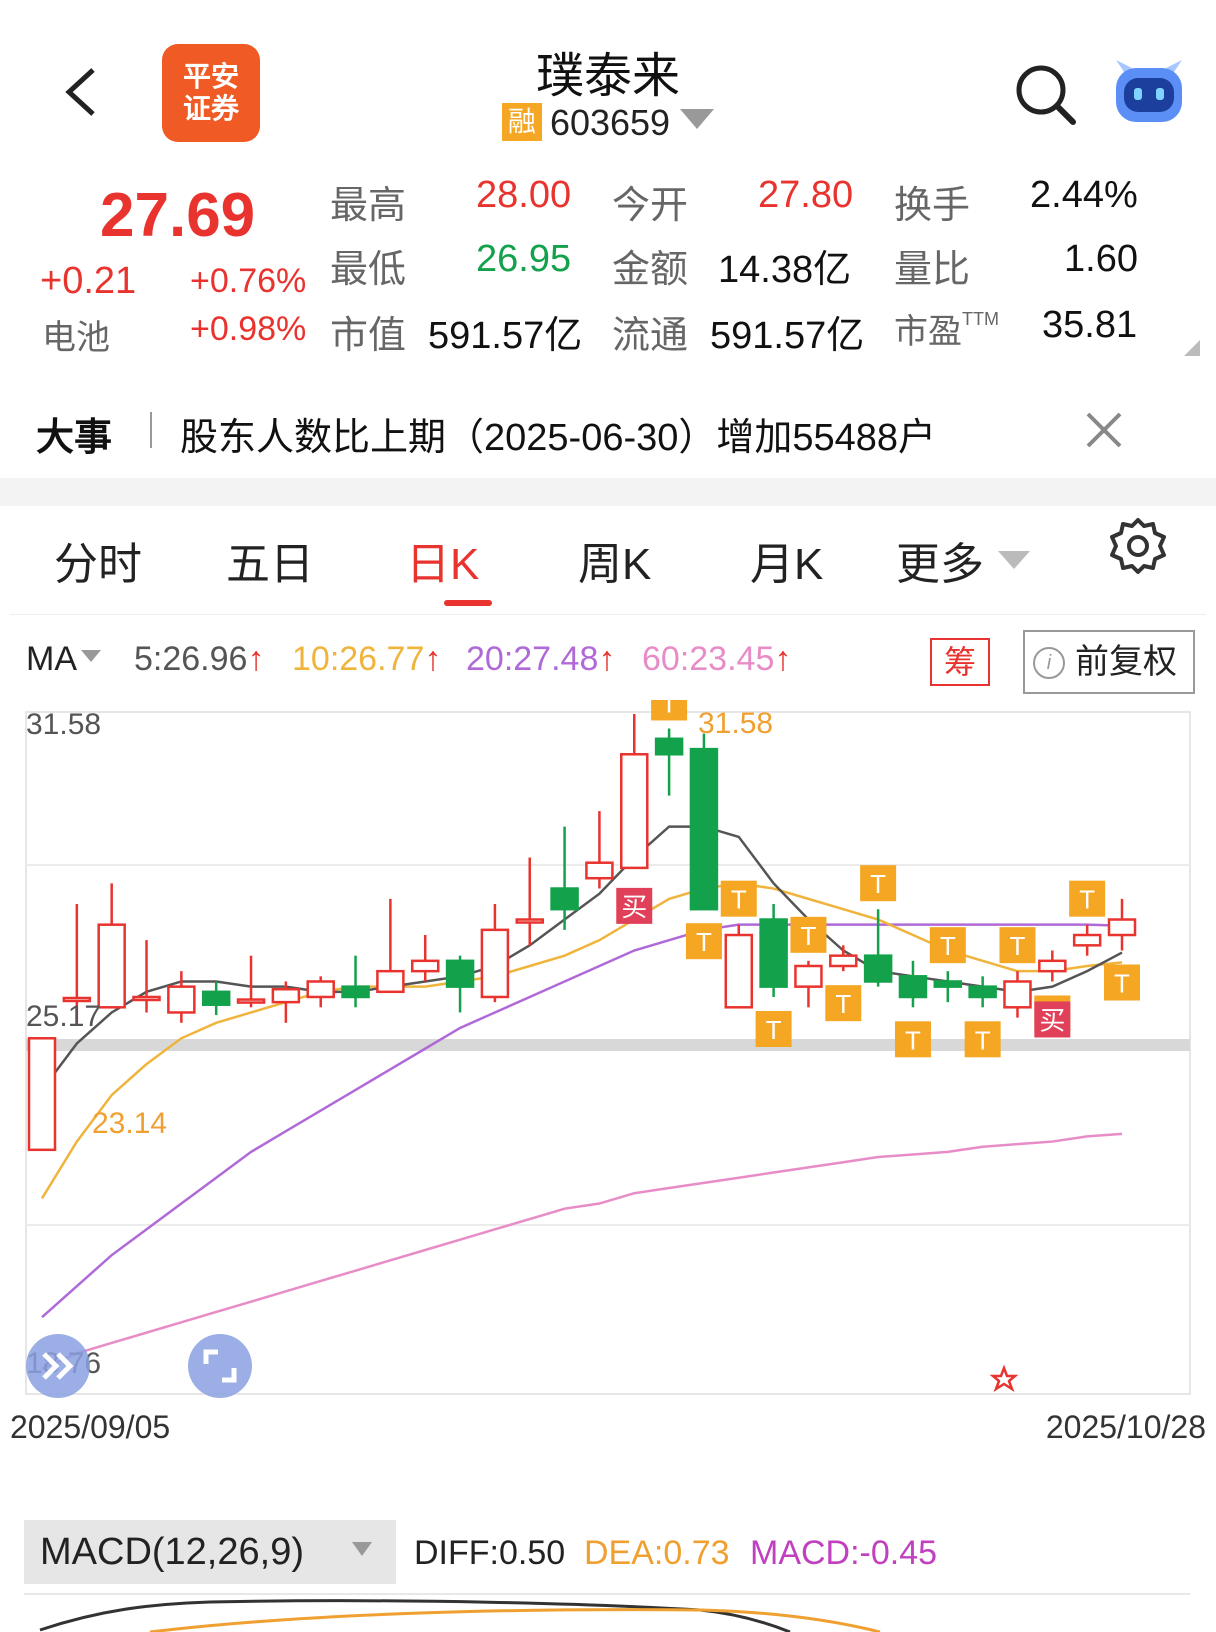 The height and width of the screenshot is (1632, 1216). I want to click on price-change-pct: +0.76%, so click(248, 281).